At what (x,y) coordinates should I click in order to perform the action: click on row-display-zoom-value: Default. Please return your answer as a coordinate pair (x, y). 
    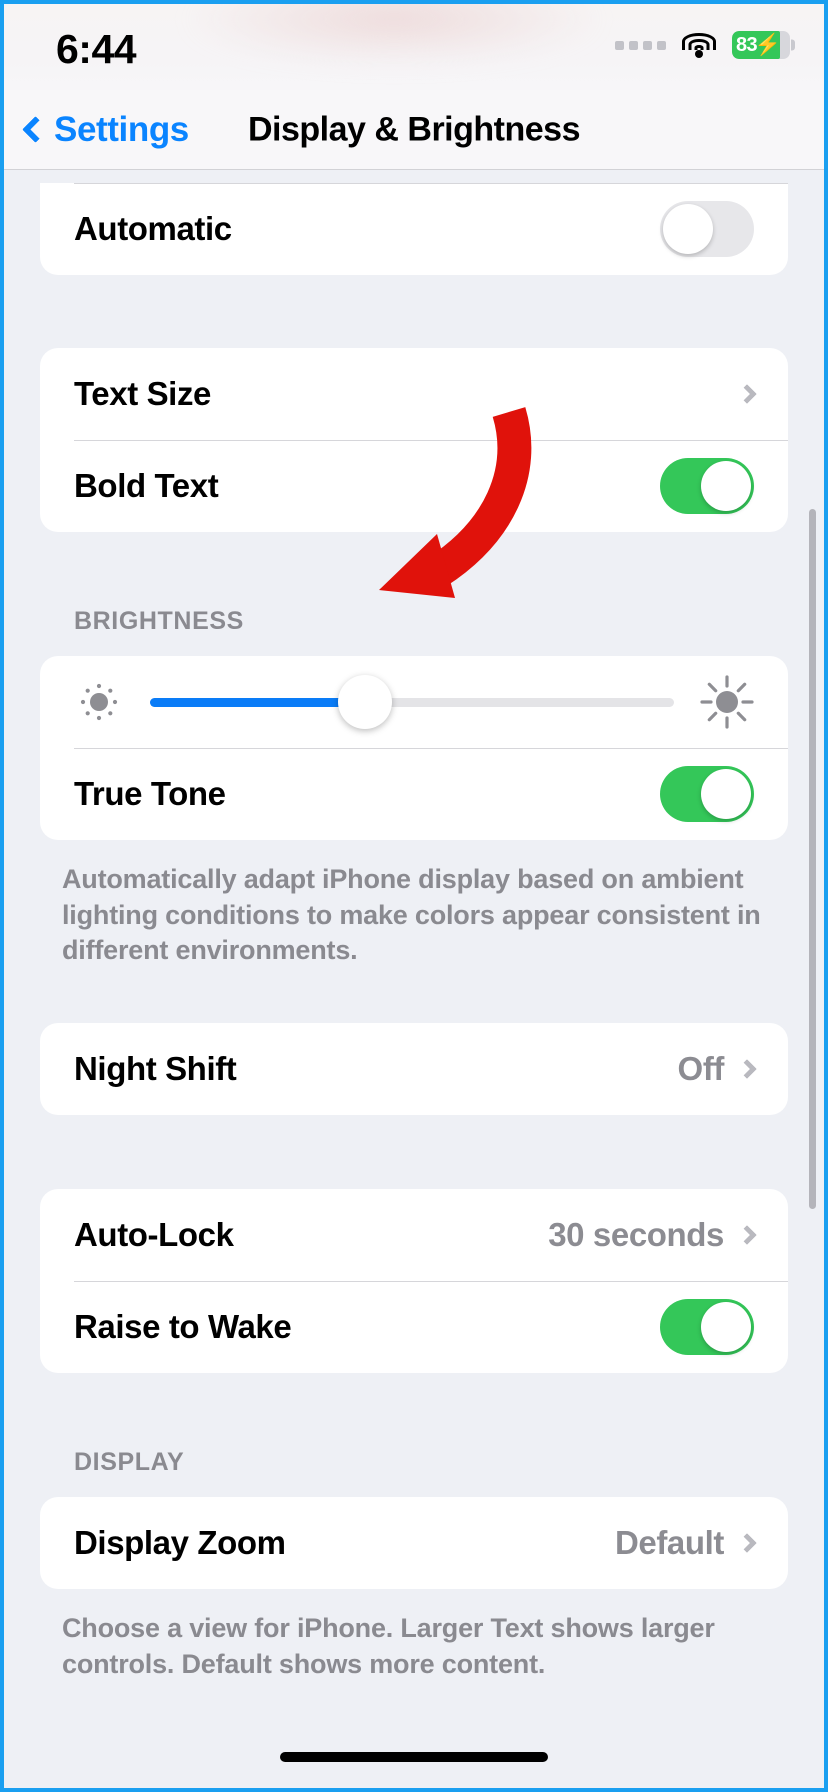
    Looking at the image, I should click on (669, 1542).